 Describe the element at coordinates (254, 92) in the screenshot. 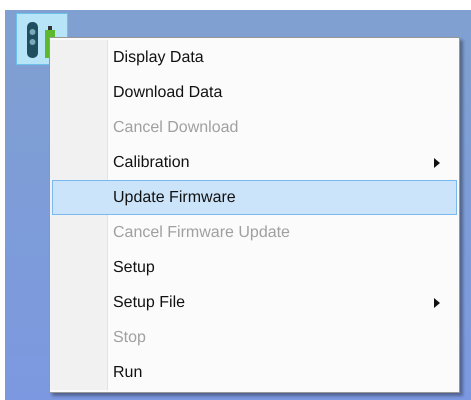

I see `menu-item: Download Data` at that location.